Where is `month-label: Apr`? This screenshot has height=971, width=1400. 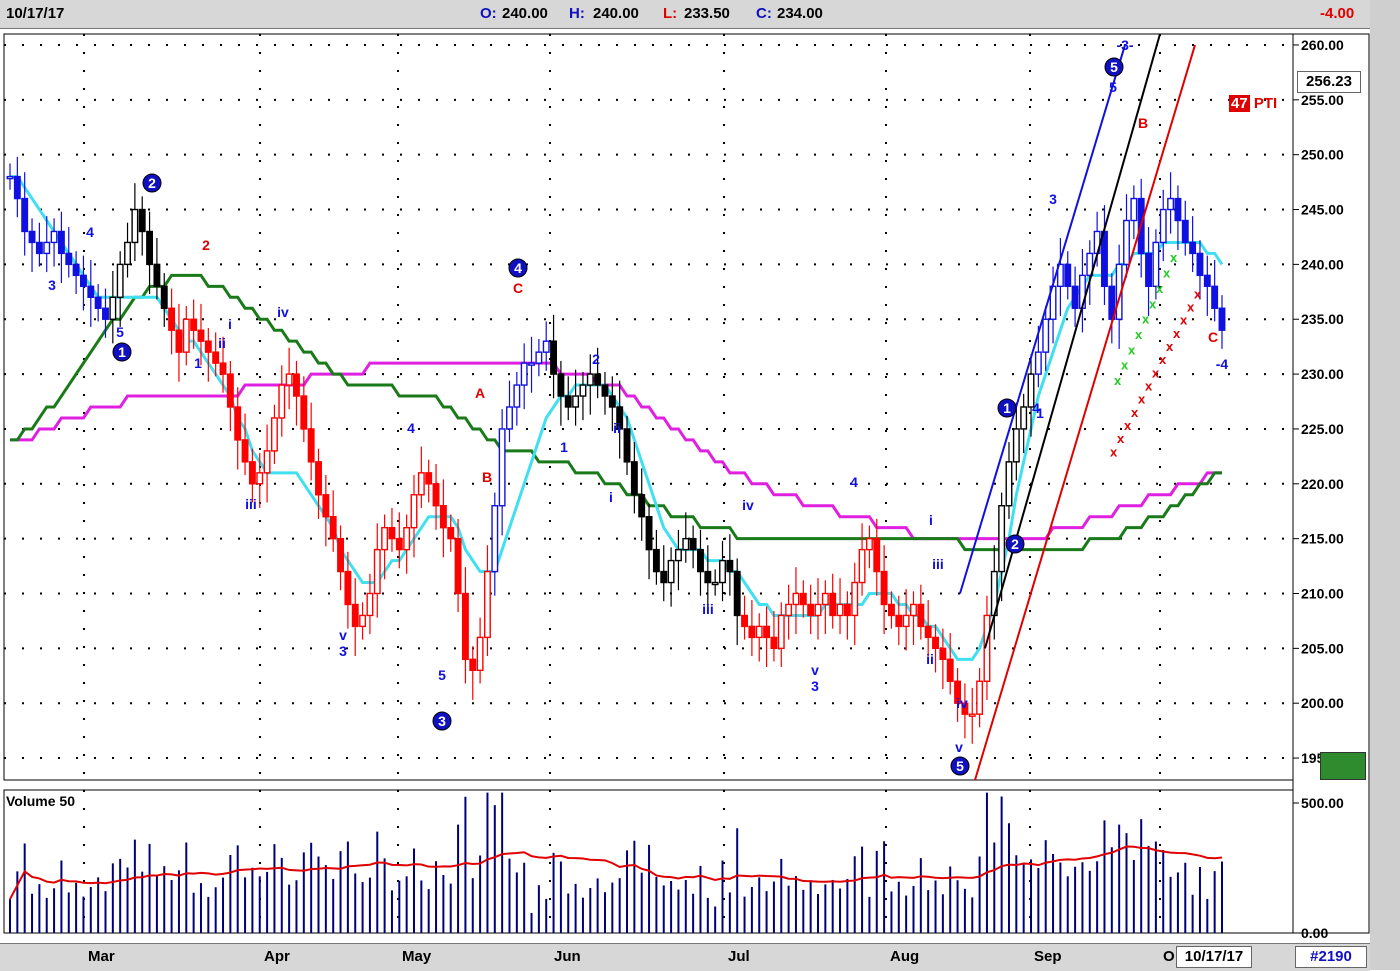
month-label: Apr is located at coordinates (277, 956).